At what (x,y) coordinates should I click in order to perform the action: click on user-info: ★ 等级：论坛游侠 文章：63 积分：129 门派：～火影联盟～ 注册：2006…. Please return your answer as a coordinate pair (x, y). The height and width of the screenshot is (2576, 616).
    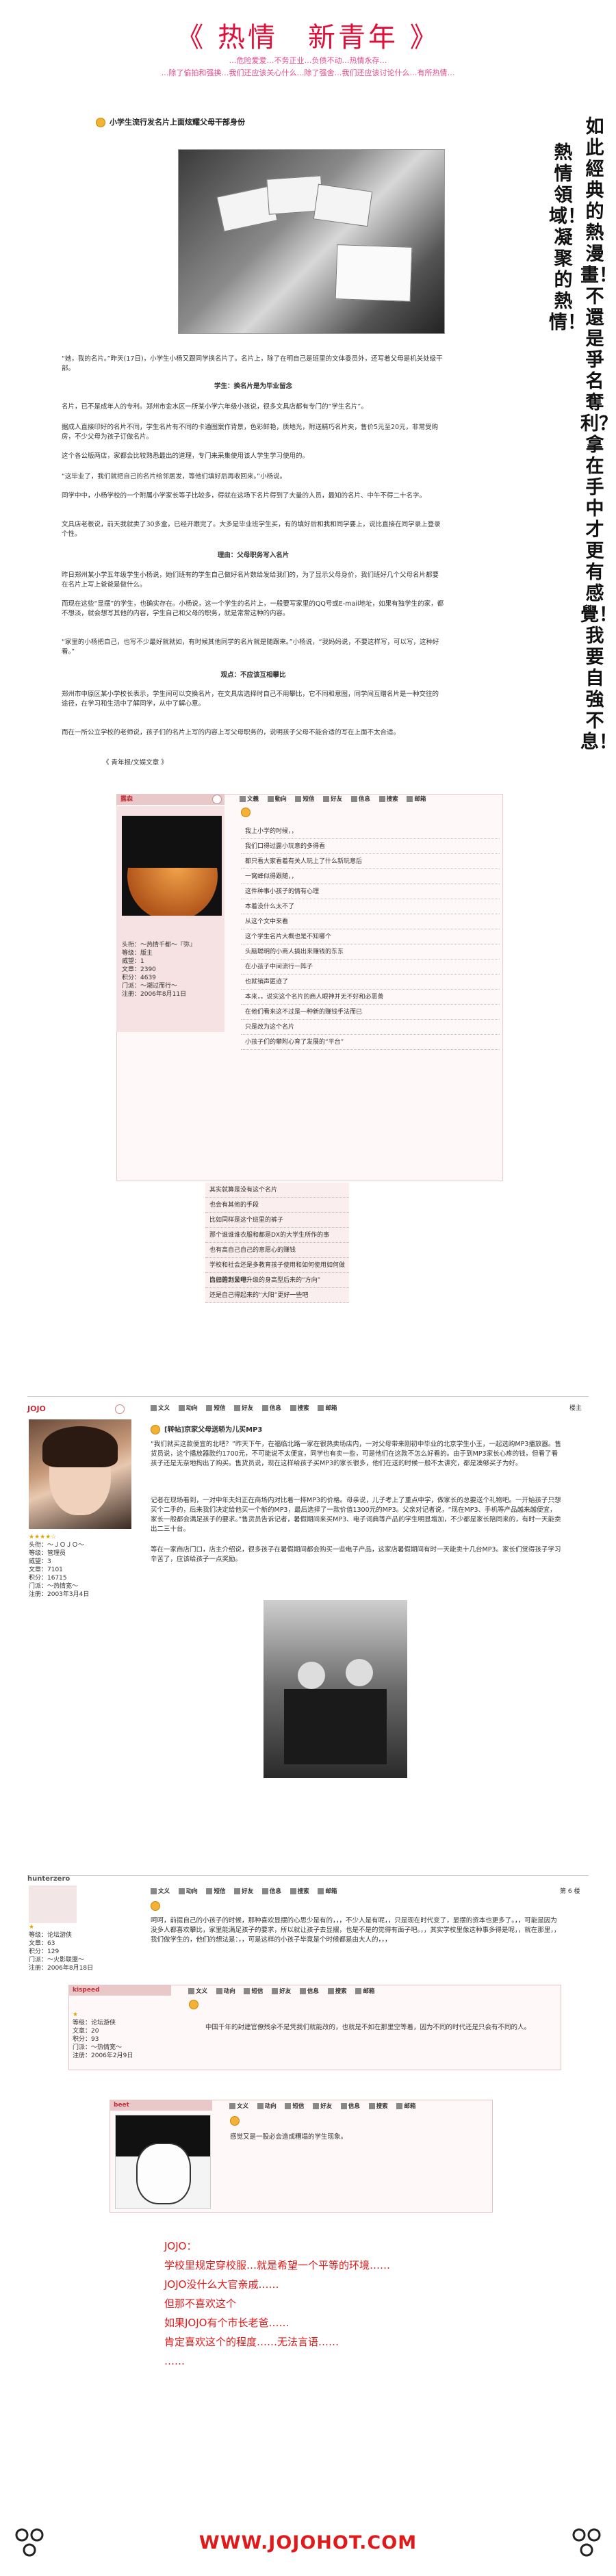
    Looking at the image, I should click on (80, 1947).